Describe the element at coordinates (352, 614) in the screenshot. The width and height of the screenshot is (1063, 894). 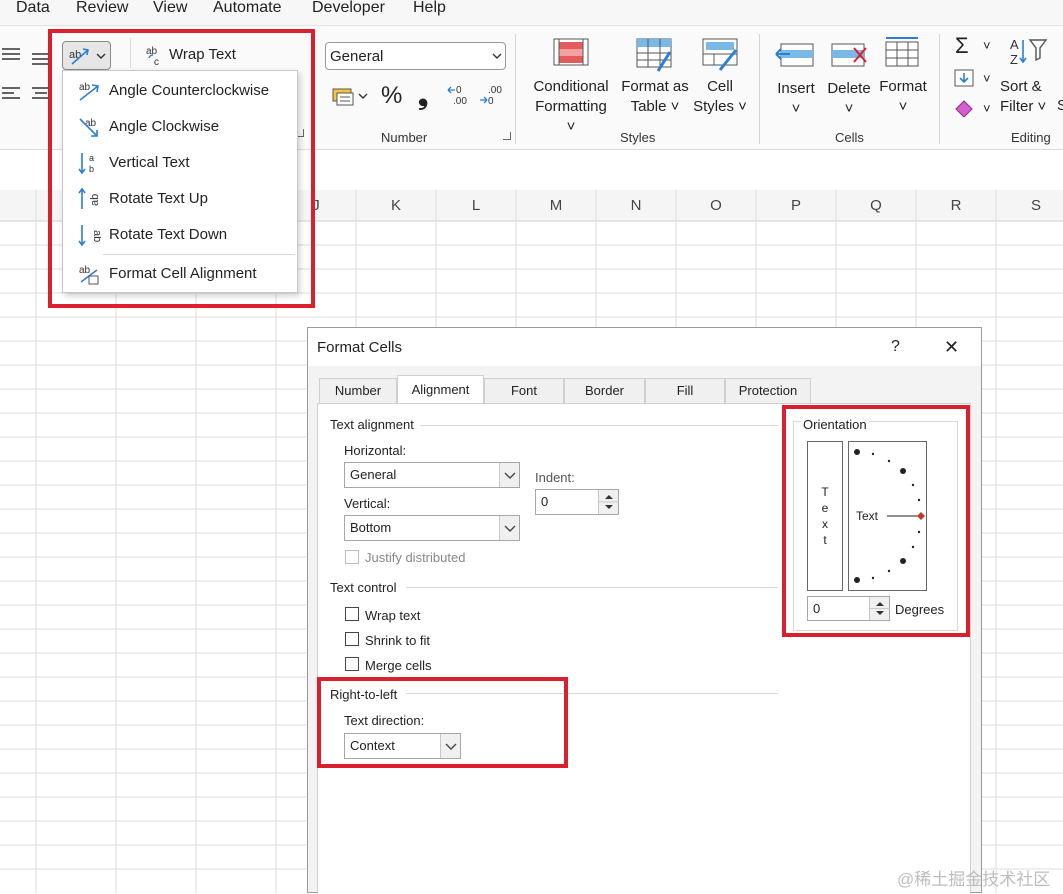
I see `wrap-text-checkbox` at that location.